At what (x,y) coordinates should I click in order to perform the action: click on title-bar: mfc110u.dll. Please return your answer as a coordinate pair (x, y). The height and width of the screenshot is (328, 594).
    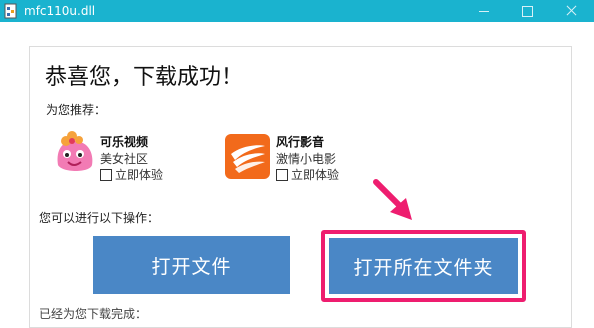
    Looking at the image, I should click on (297, 11).